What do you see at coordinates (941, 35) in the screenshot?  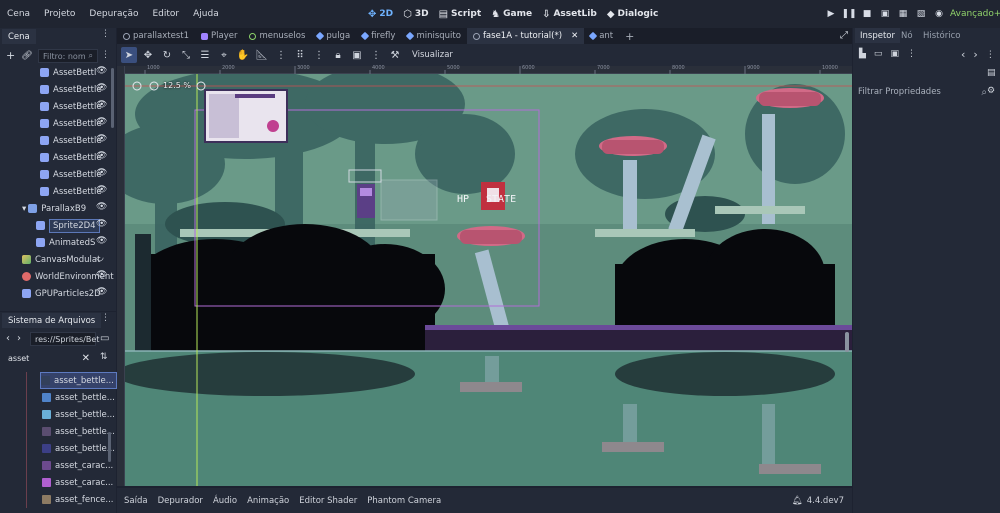 I see `tab-historico: Histórico` at bounding box center [941, 35].